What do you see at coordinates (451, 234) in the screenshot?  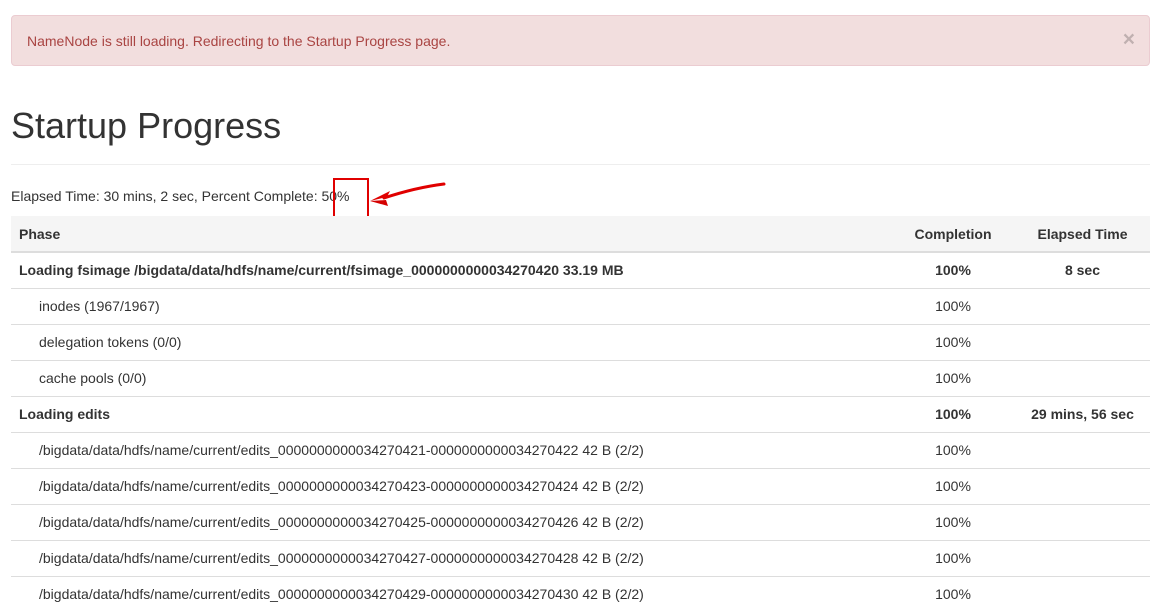 I see `column-header-phase: Phase` at bounding box center [451, 234].